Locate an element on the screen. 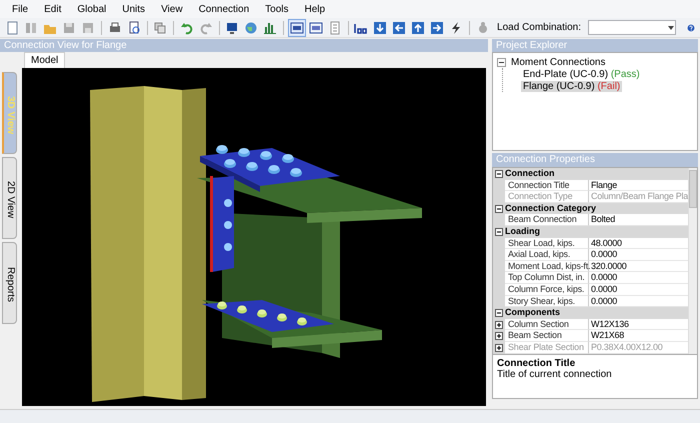 Image resolution: width=700 pixels, height=423 pixels. menu-item: Units is located at coordinates (134, 9).